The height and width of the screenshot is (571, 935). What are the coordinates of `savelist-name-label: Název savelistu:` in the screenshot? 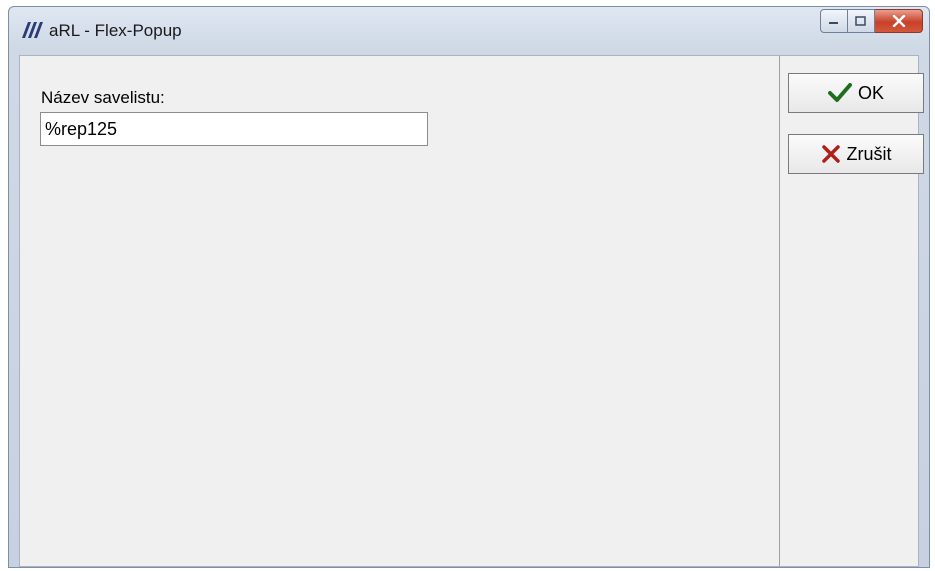 It's located at (103, 97).